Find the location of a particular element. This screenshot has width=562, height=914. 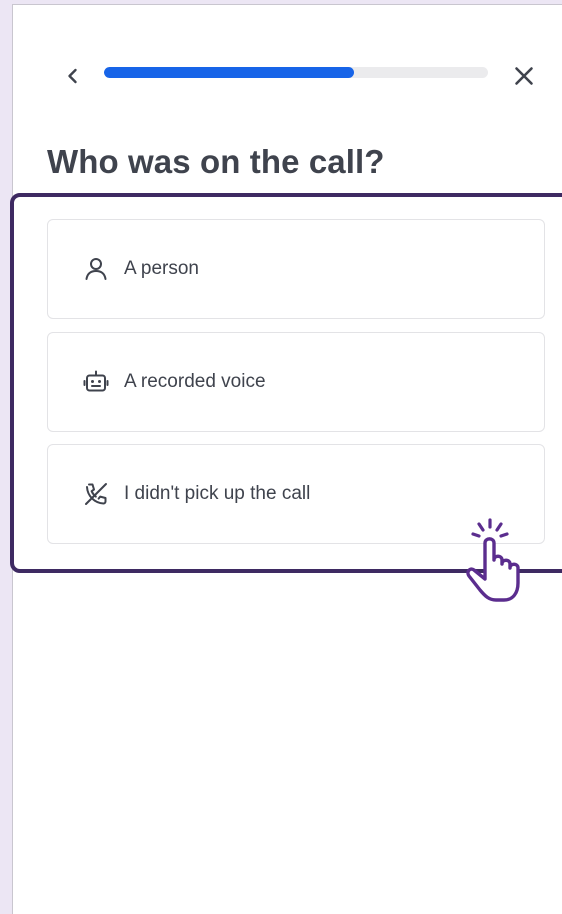

chevron-left-icon is located at coordinates (72, 76).